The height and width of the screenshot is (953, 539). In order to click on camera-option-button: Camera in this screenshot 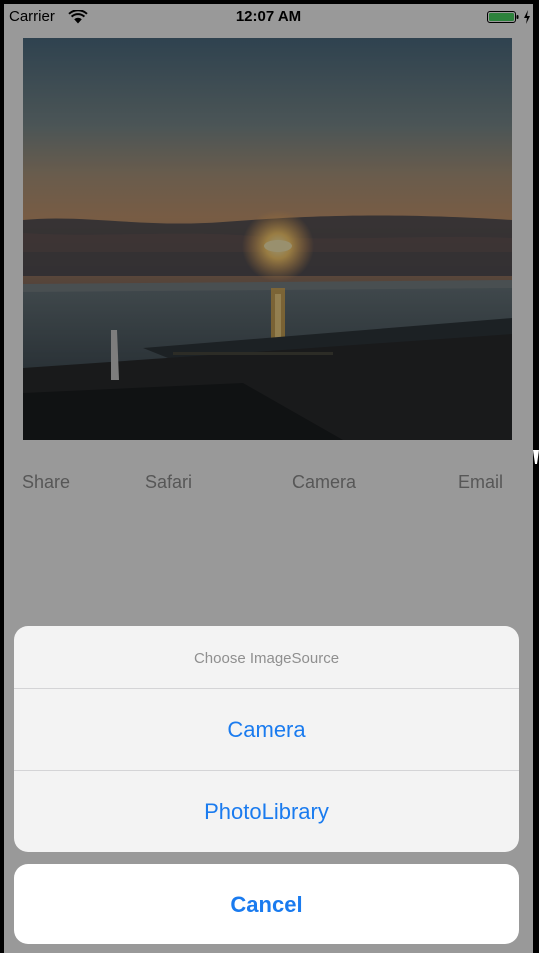, I will do `click(266, 729)`.